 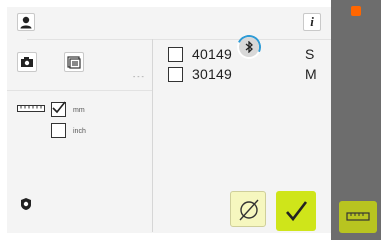 I want to click on camera-icon, so click(x=27, y=62).